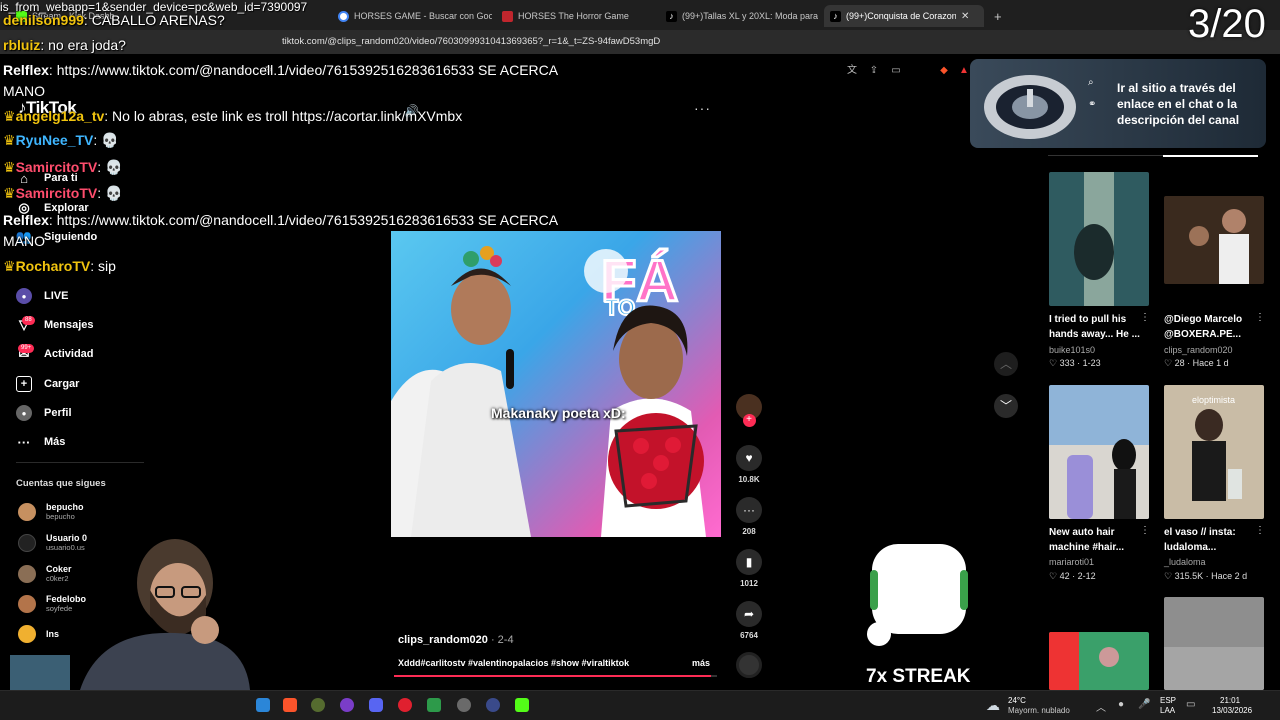 This screenshot has width=1280, height=720. What do you see at coordinates (944, 71) in the screenshot?
I see `brave-shield-icon: ◆` at bounding box center [944, 71].